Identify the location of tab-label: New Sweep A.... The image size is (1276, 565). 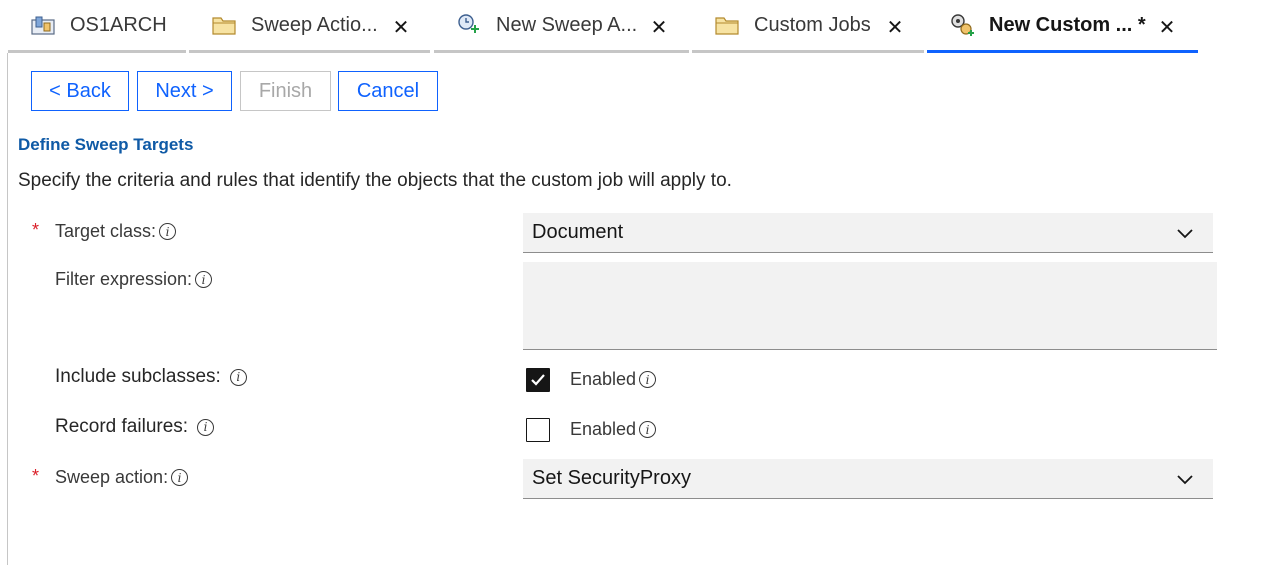
(567, 24).